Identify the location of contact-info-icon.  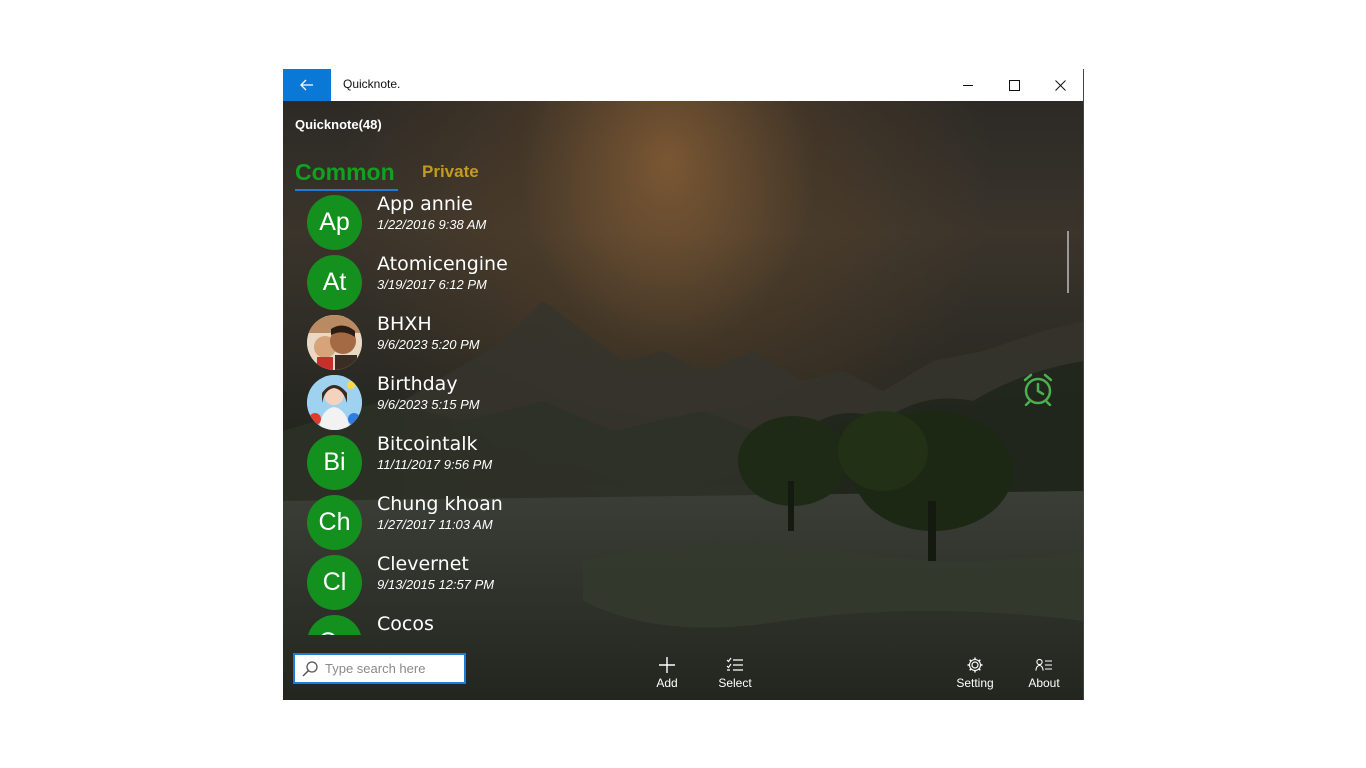
(1043, 664).